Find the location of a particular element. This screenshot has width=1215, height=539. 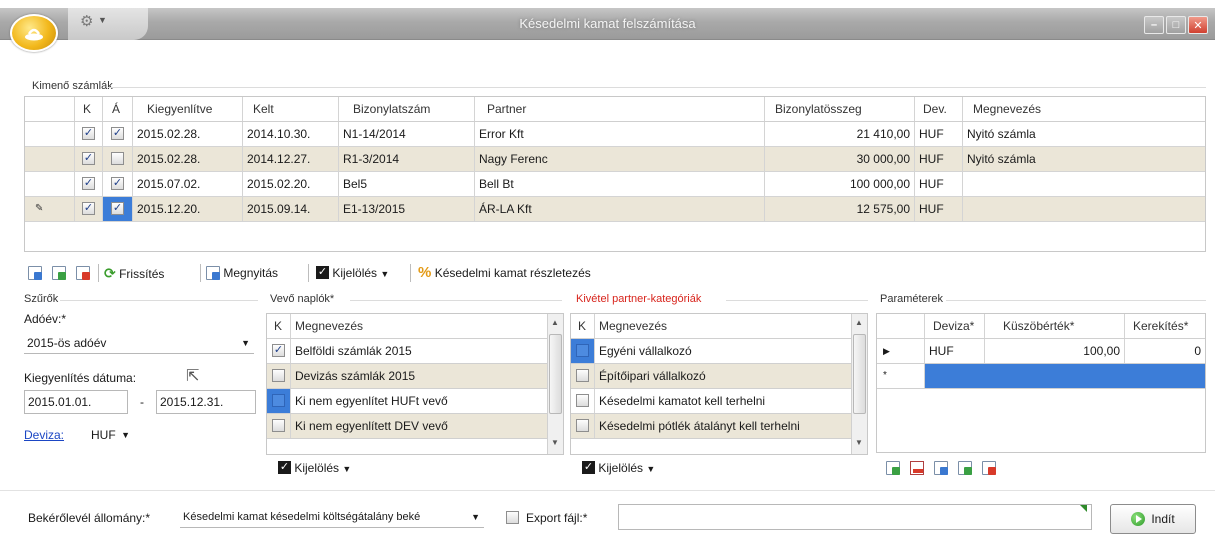

column-header-bizonylatosszeg: Bizonylatösszeg is located at coordinates (840, 109).